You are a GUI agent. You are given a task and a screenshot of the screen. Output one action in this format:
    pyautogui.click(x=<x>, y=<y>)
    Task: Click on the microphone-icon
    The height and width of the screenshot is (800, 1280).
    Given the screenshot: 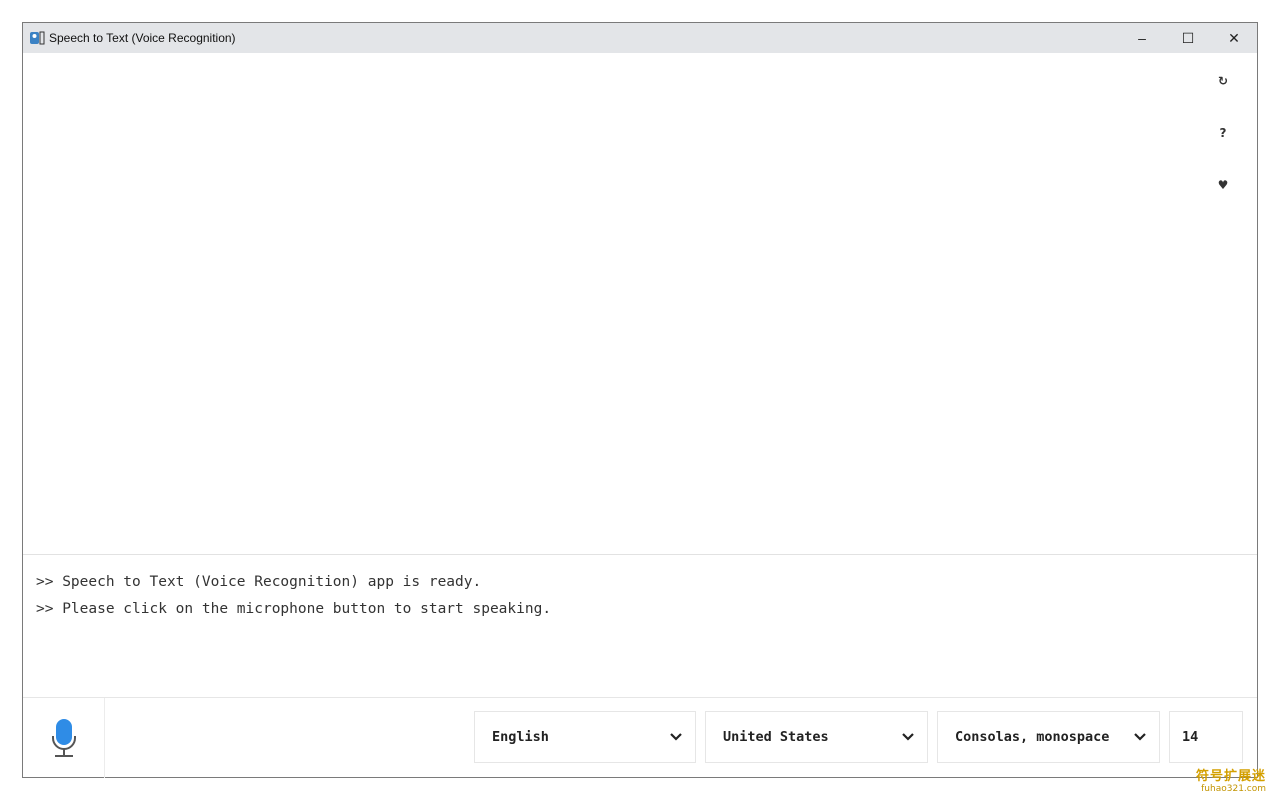 What is the action you would take?
    pyautogui.click(x=63, y=738)
    